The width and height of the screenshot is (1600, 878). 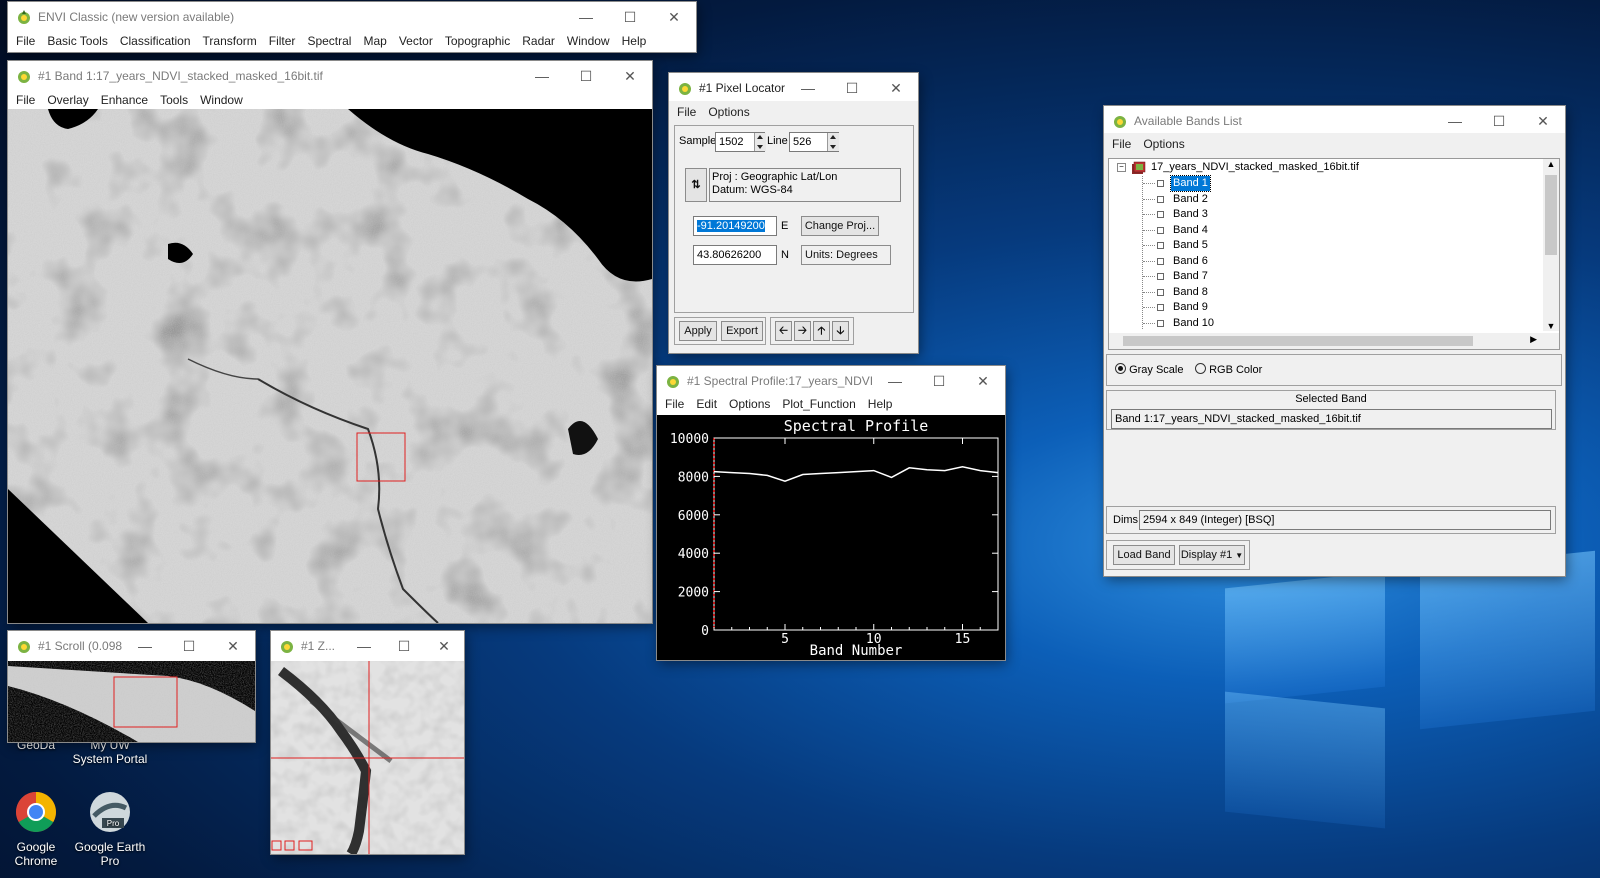 I want to click on load-group: Load Band Display #1 ▼, so click(x=1178, y=555).